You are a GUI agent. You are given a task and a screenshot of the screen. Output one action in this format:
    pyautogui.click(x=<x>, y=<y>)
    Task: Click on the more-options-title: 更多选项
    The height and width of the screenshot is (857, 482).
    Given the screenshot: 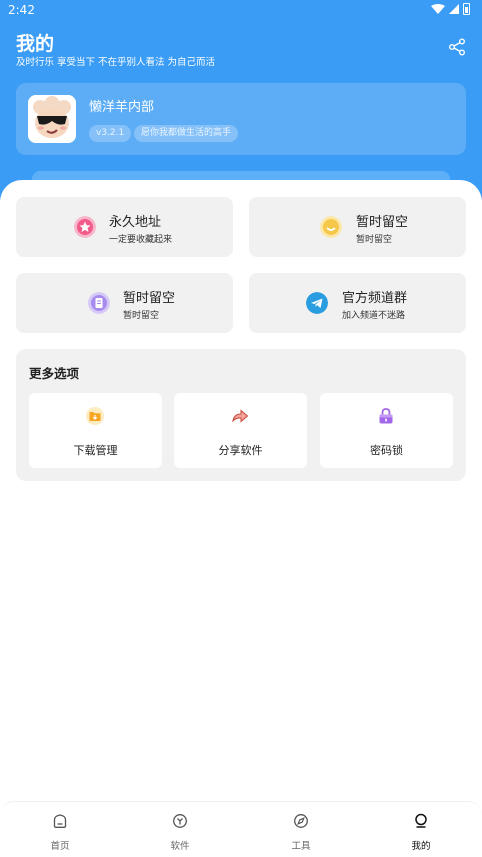 What is the action you would take?
    pyautogui.click(x=54, y=373)
    